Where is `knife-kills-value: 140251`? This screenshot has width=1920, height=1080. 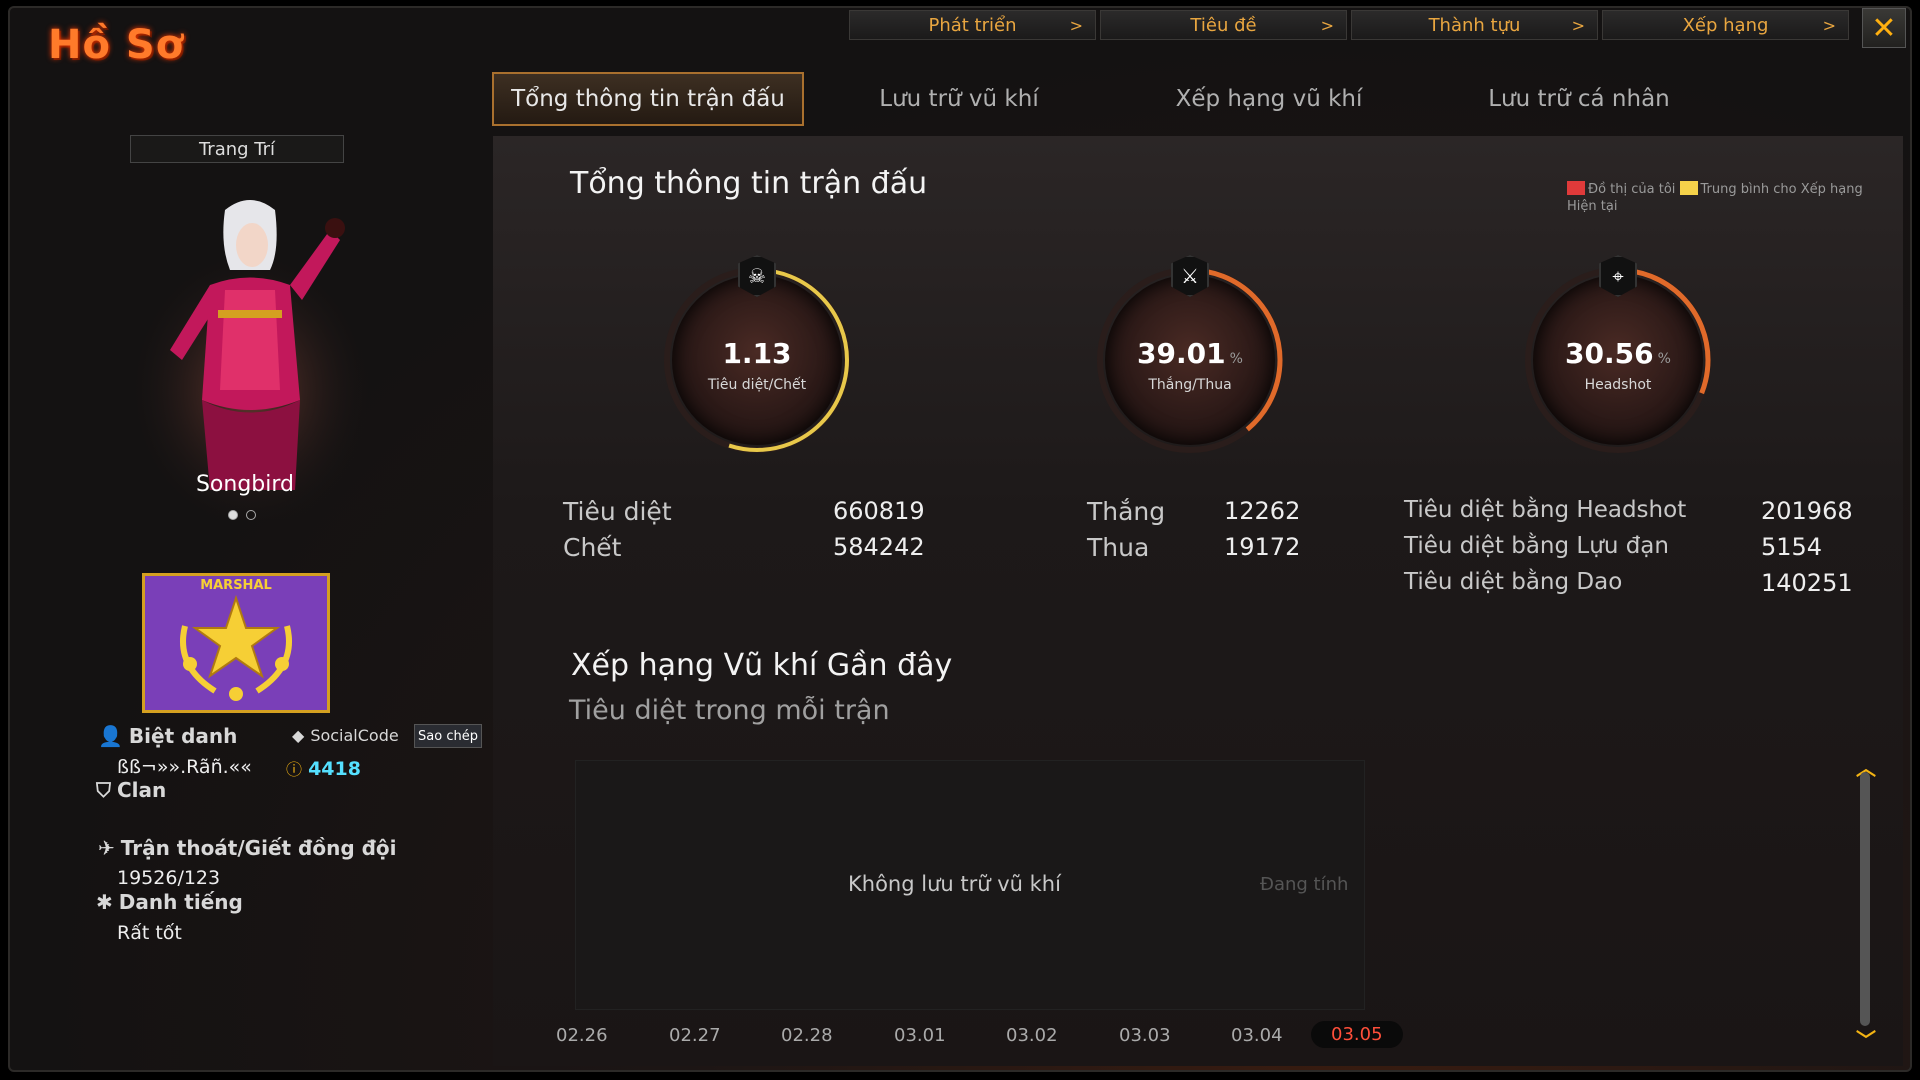
knife-kills-value: 140251 is located at coordinates (1807, 583).